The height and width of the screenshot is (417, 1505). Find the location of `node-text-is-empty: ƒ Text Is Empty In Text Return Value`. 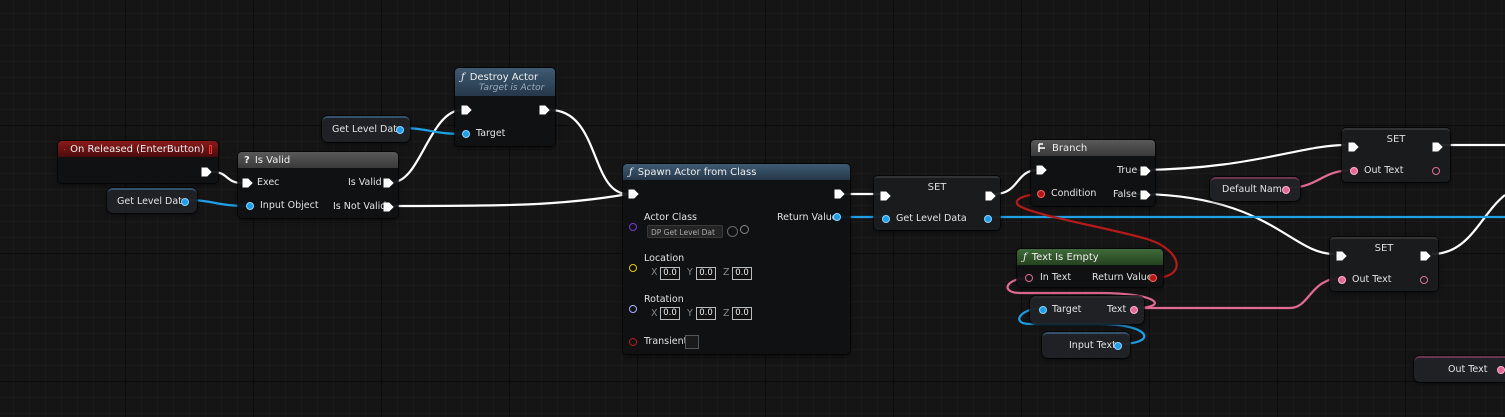

node-text-is-empty: ƒ Text Is Empty In Text Return Value is located at coordinates (1090, 268).